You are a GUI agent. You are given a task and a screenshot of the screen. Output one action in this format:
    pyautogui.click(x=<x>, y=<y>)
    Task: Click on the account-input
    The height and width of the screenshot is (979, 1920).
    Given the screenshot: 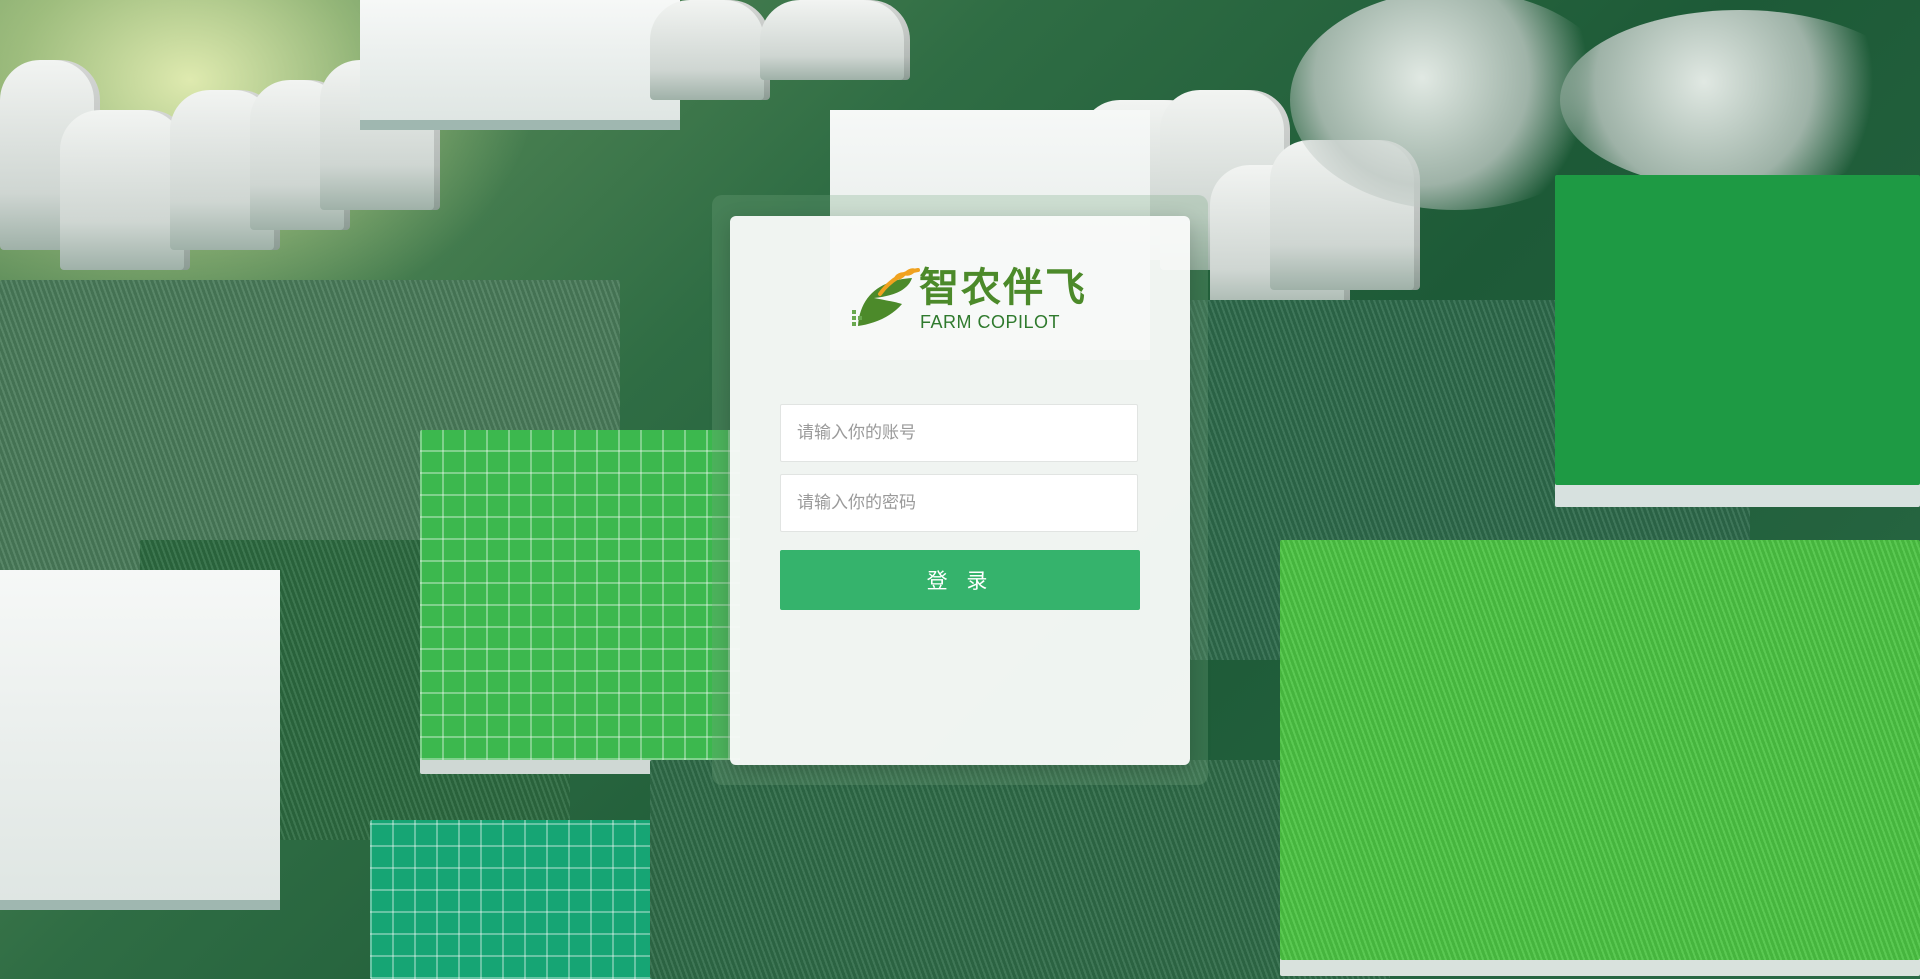 What is the action you would take?
    pyautogui.click(x=959, y=433)
    